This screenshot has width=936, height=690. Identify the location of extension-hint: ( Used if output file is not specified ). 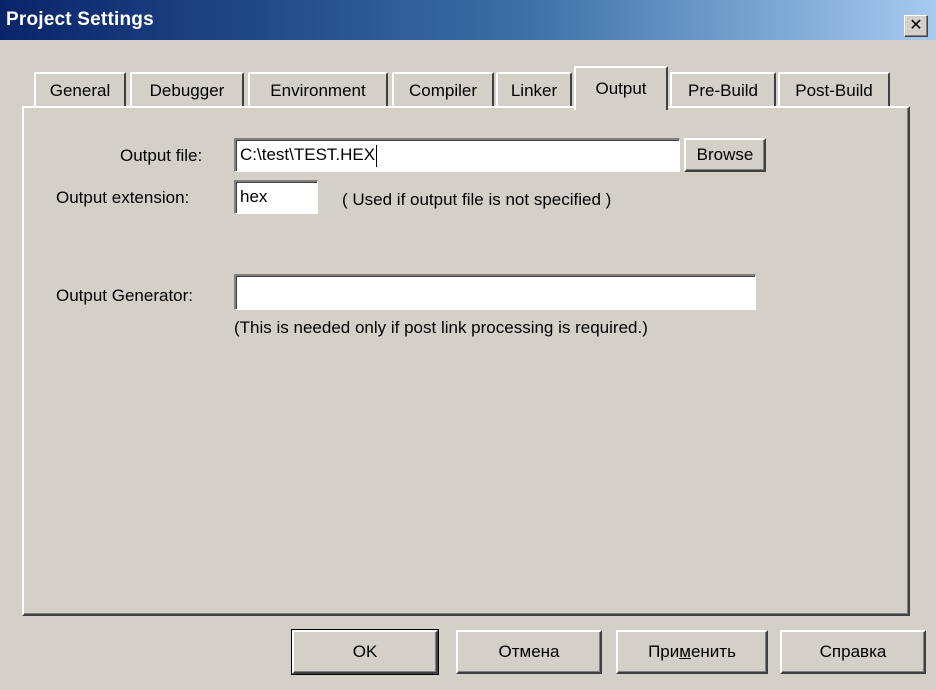
(477, 199).